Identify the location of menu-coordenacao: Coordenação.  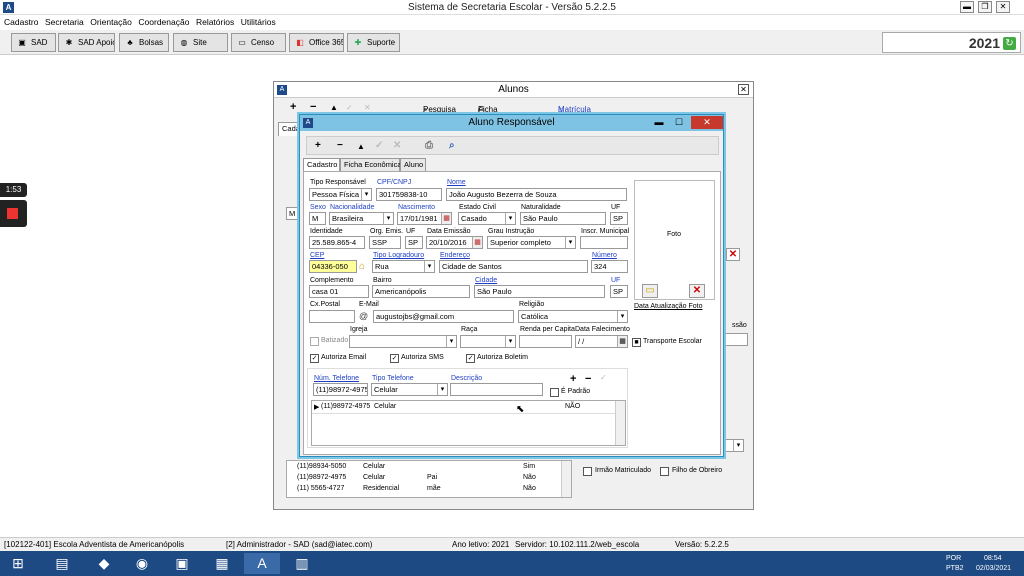
(163, 22).